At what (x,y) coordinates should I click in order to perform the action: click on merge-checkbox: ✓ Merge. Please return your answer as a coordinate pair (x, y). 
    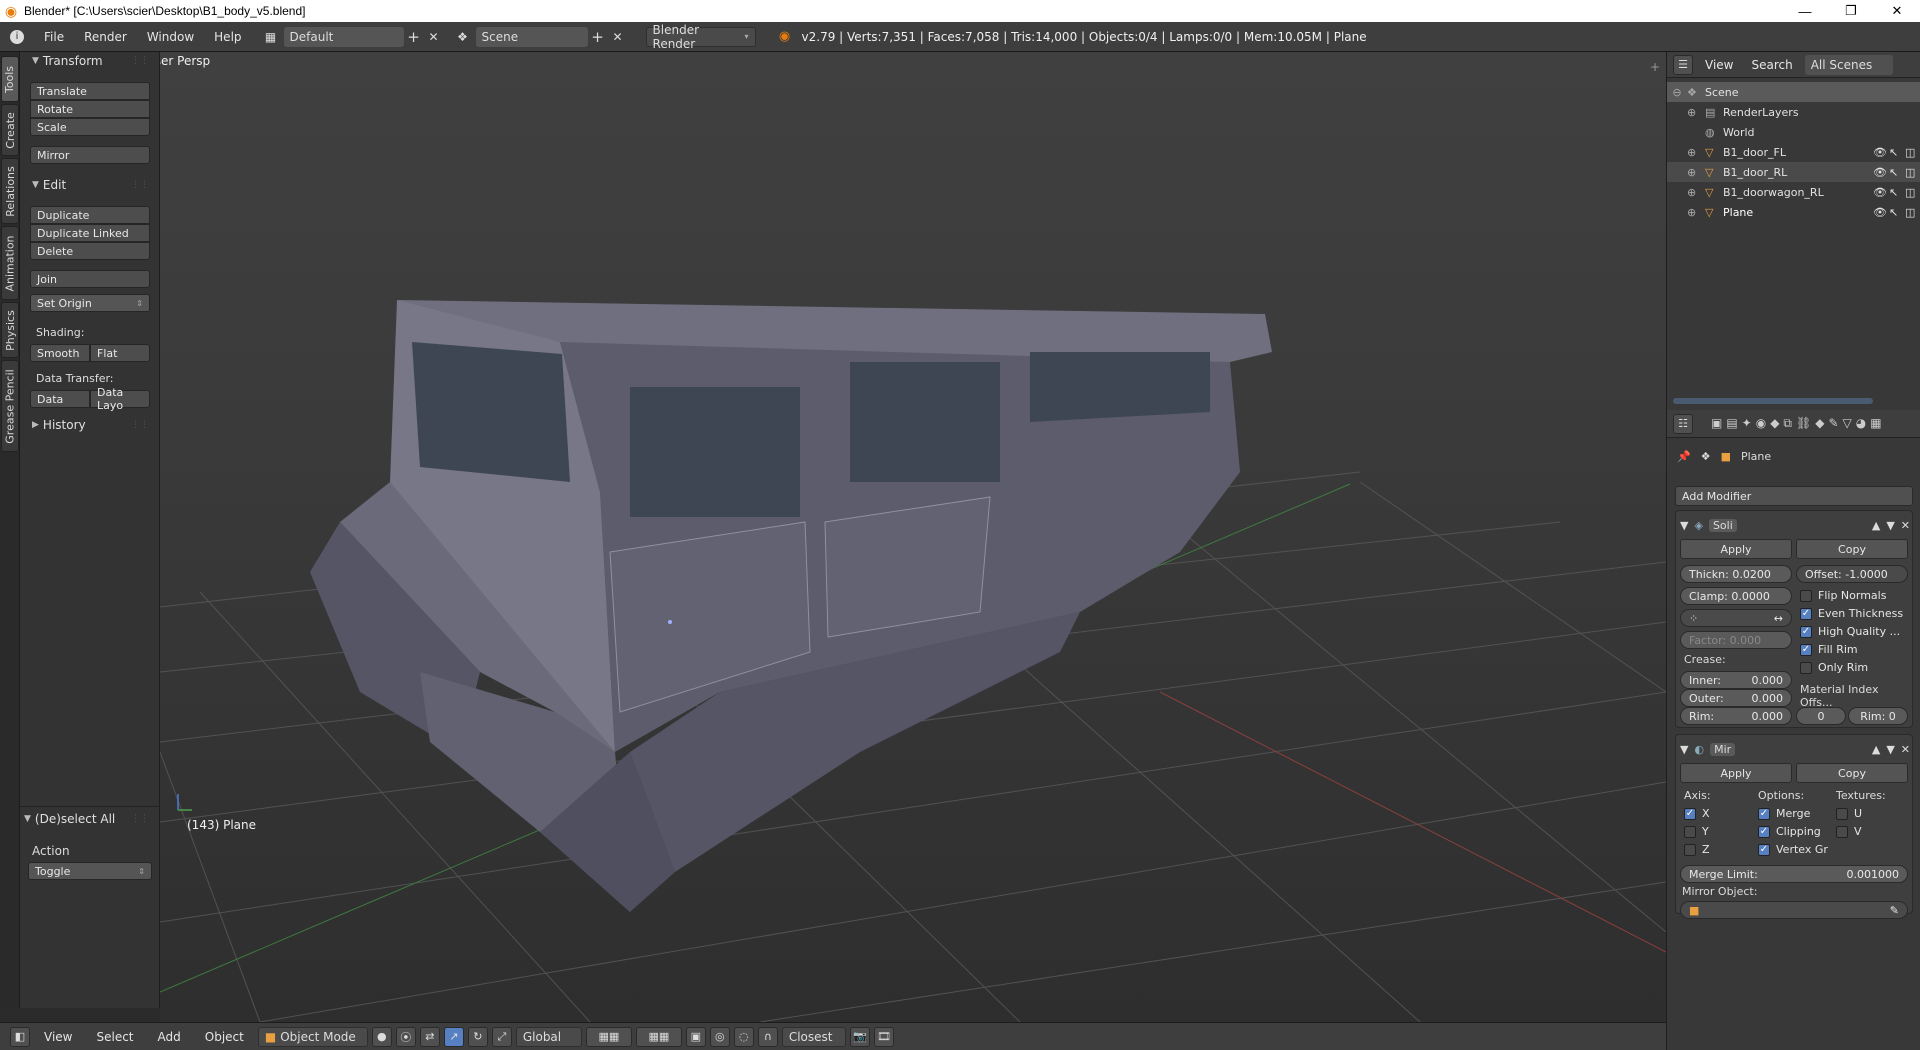
    Looking at the image, I should click on (1784, 813).